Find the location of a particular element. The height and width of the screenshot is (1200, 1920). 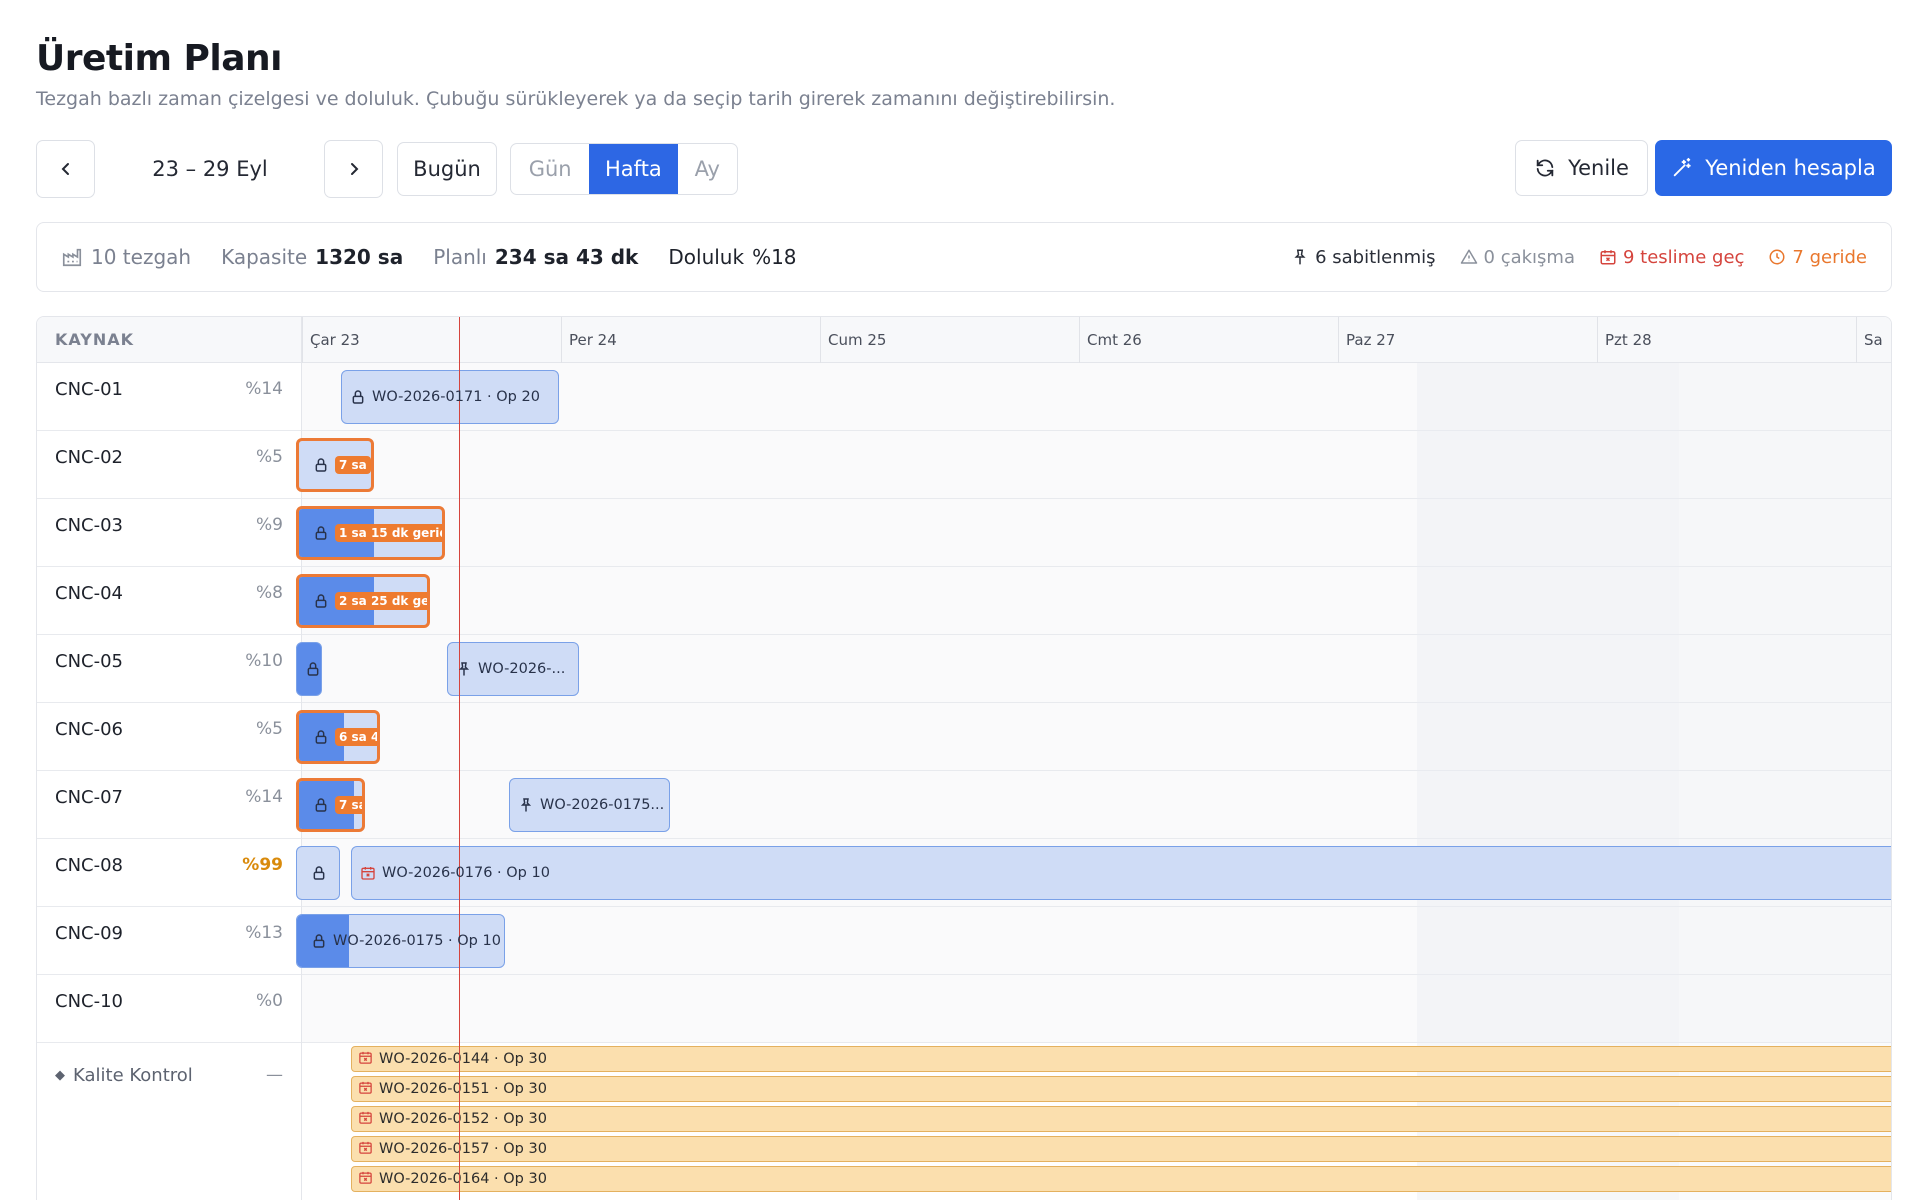

day-header: Sa is located at coordinates (1869, 340).